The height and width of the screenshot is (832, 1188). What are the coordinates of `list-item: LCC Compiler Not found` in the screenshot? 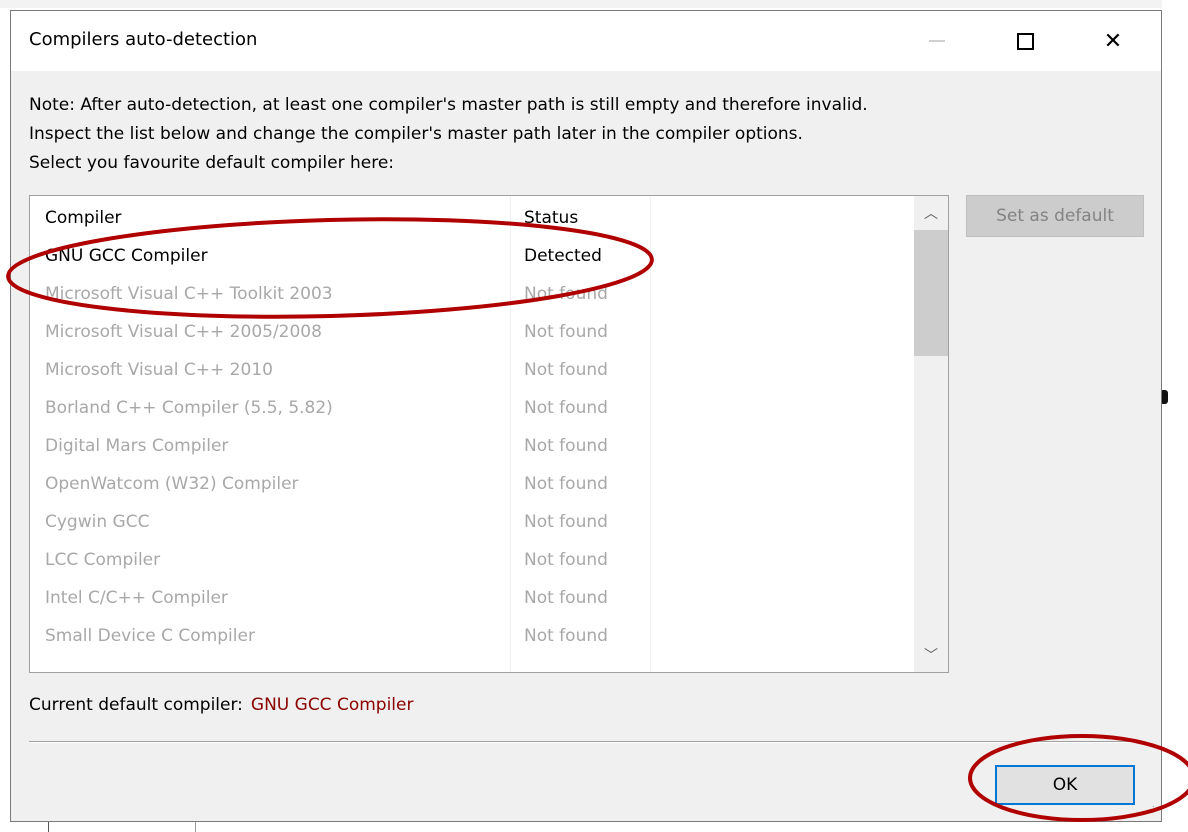 It's located at (472, 561).